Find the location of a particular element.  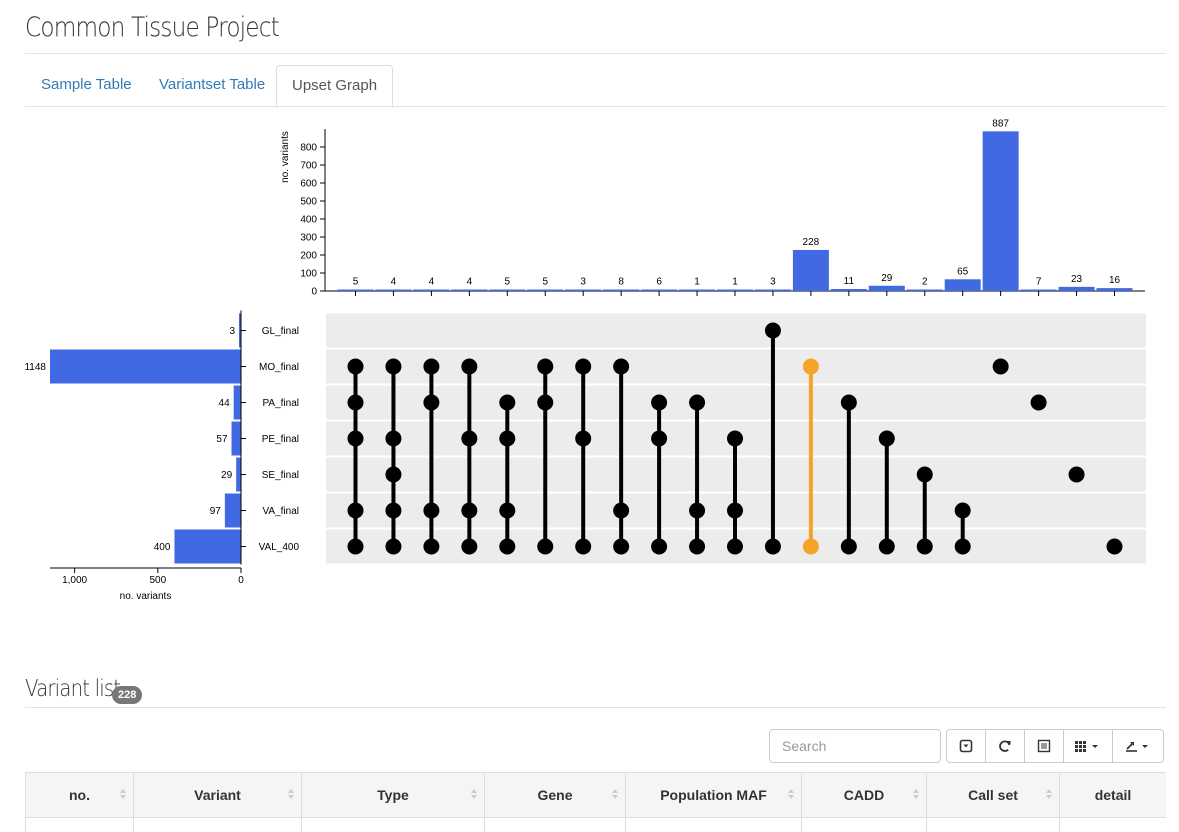

search-input is located at coordinates (855, 746).